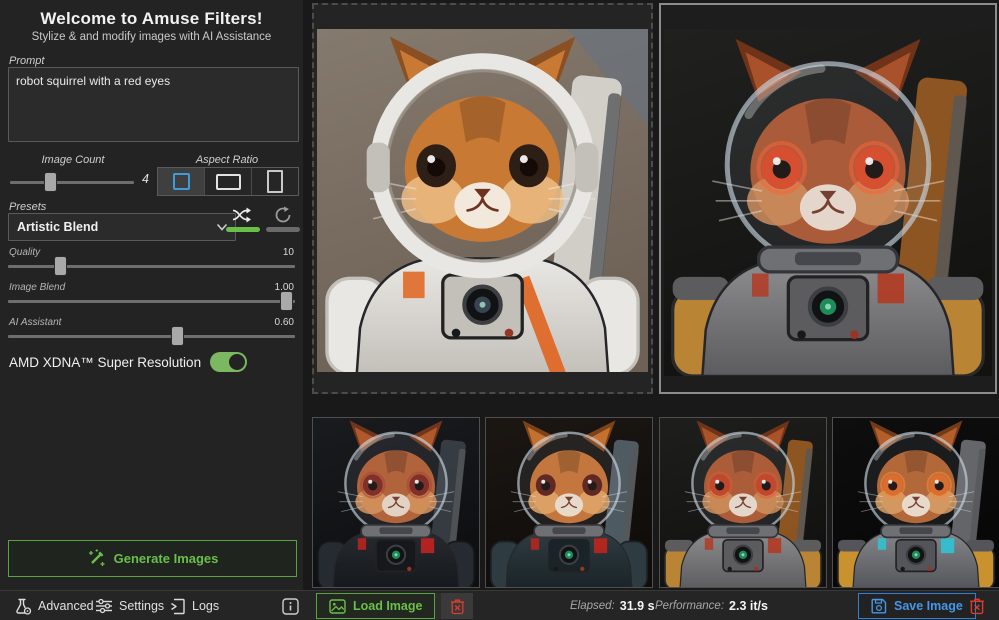 This screenshot has height=620, width=999. I want to click on aspect-landscape-button, so click(228, 181).